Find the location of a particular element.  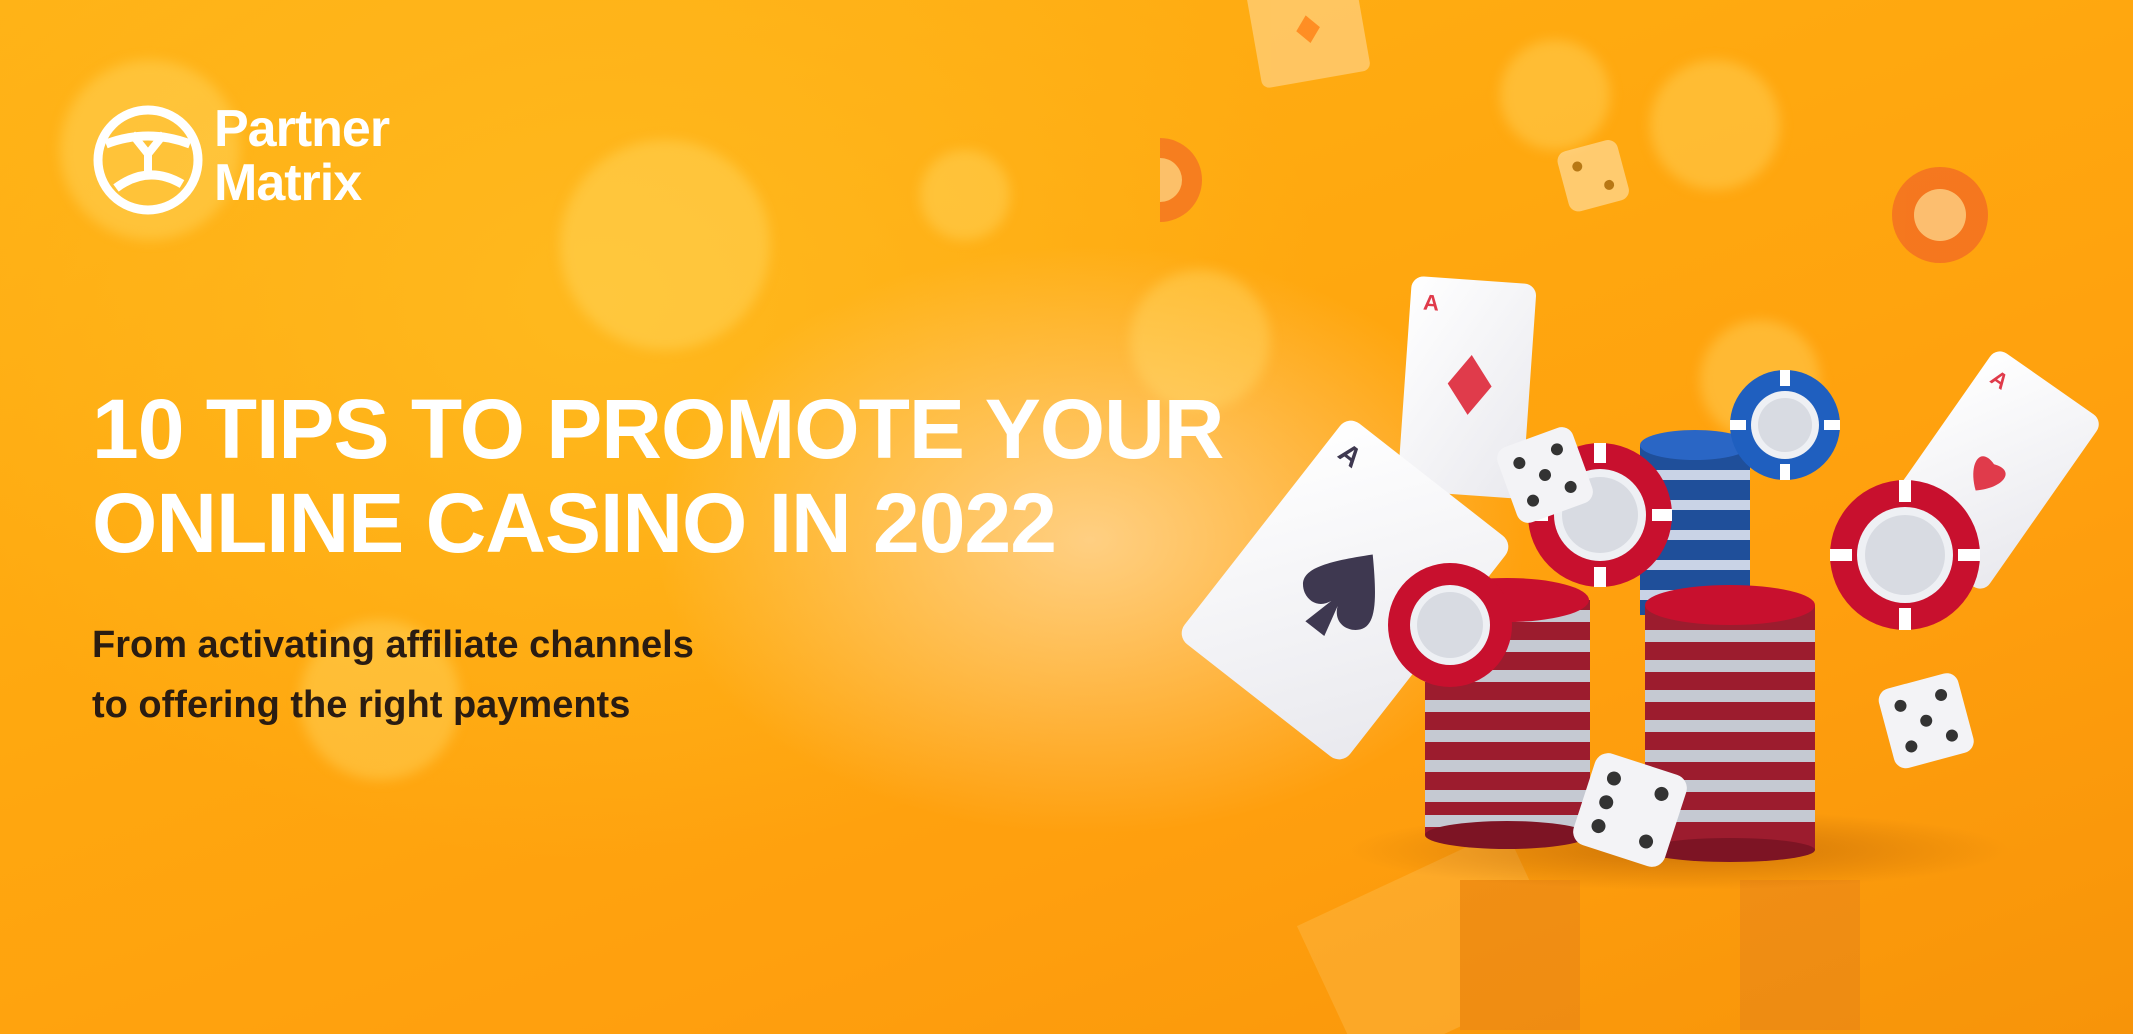

flying-chip-blue is located at coordinates (1785, 425).